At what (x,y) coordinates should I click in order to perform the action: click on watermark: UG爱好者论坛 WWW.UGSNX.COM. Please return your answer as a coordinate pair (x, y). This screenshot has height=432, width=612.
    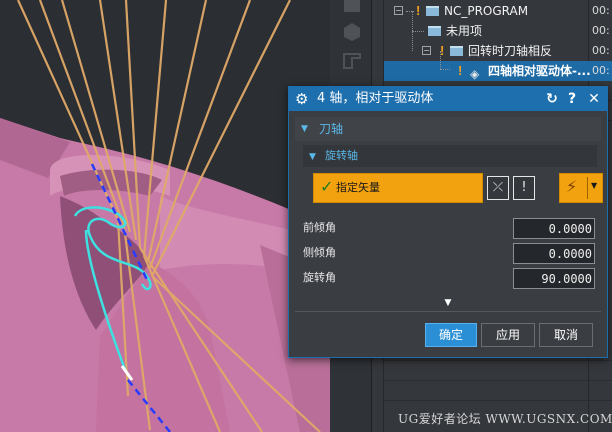
    Looking at the image, I should click on (505, 419).